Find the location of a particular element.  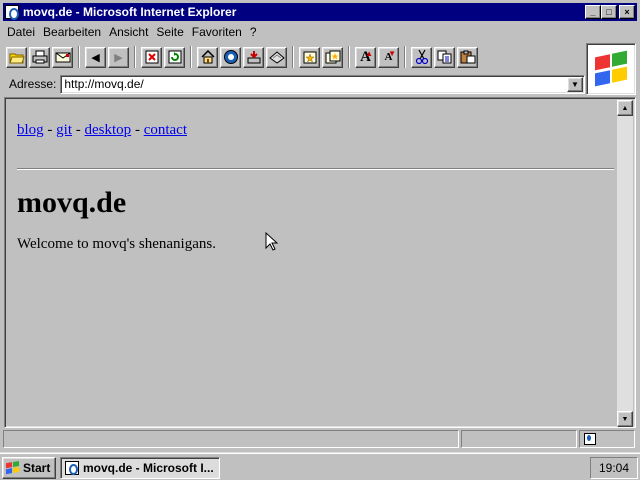

status-bar is located at coordinates (320, 439).